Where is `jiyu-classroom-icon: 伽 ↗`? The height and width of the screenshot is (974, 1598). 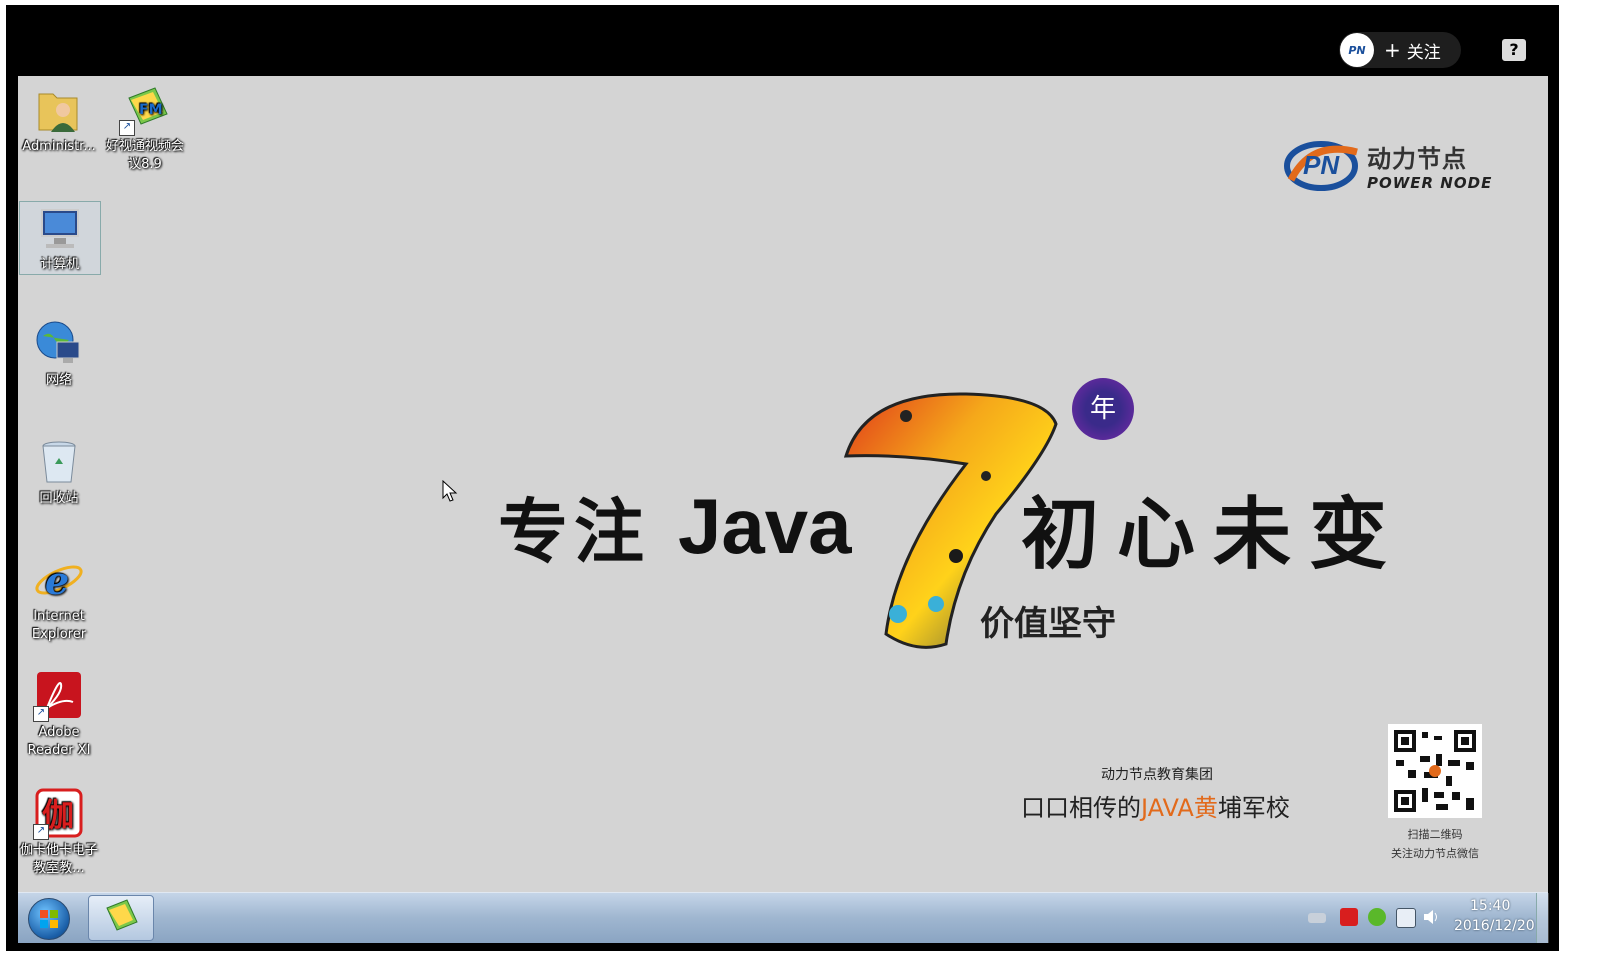 jiyu-classroom-icon: 伽 ↗ is located at coordinates (59, 814).